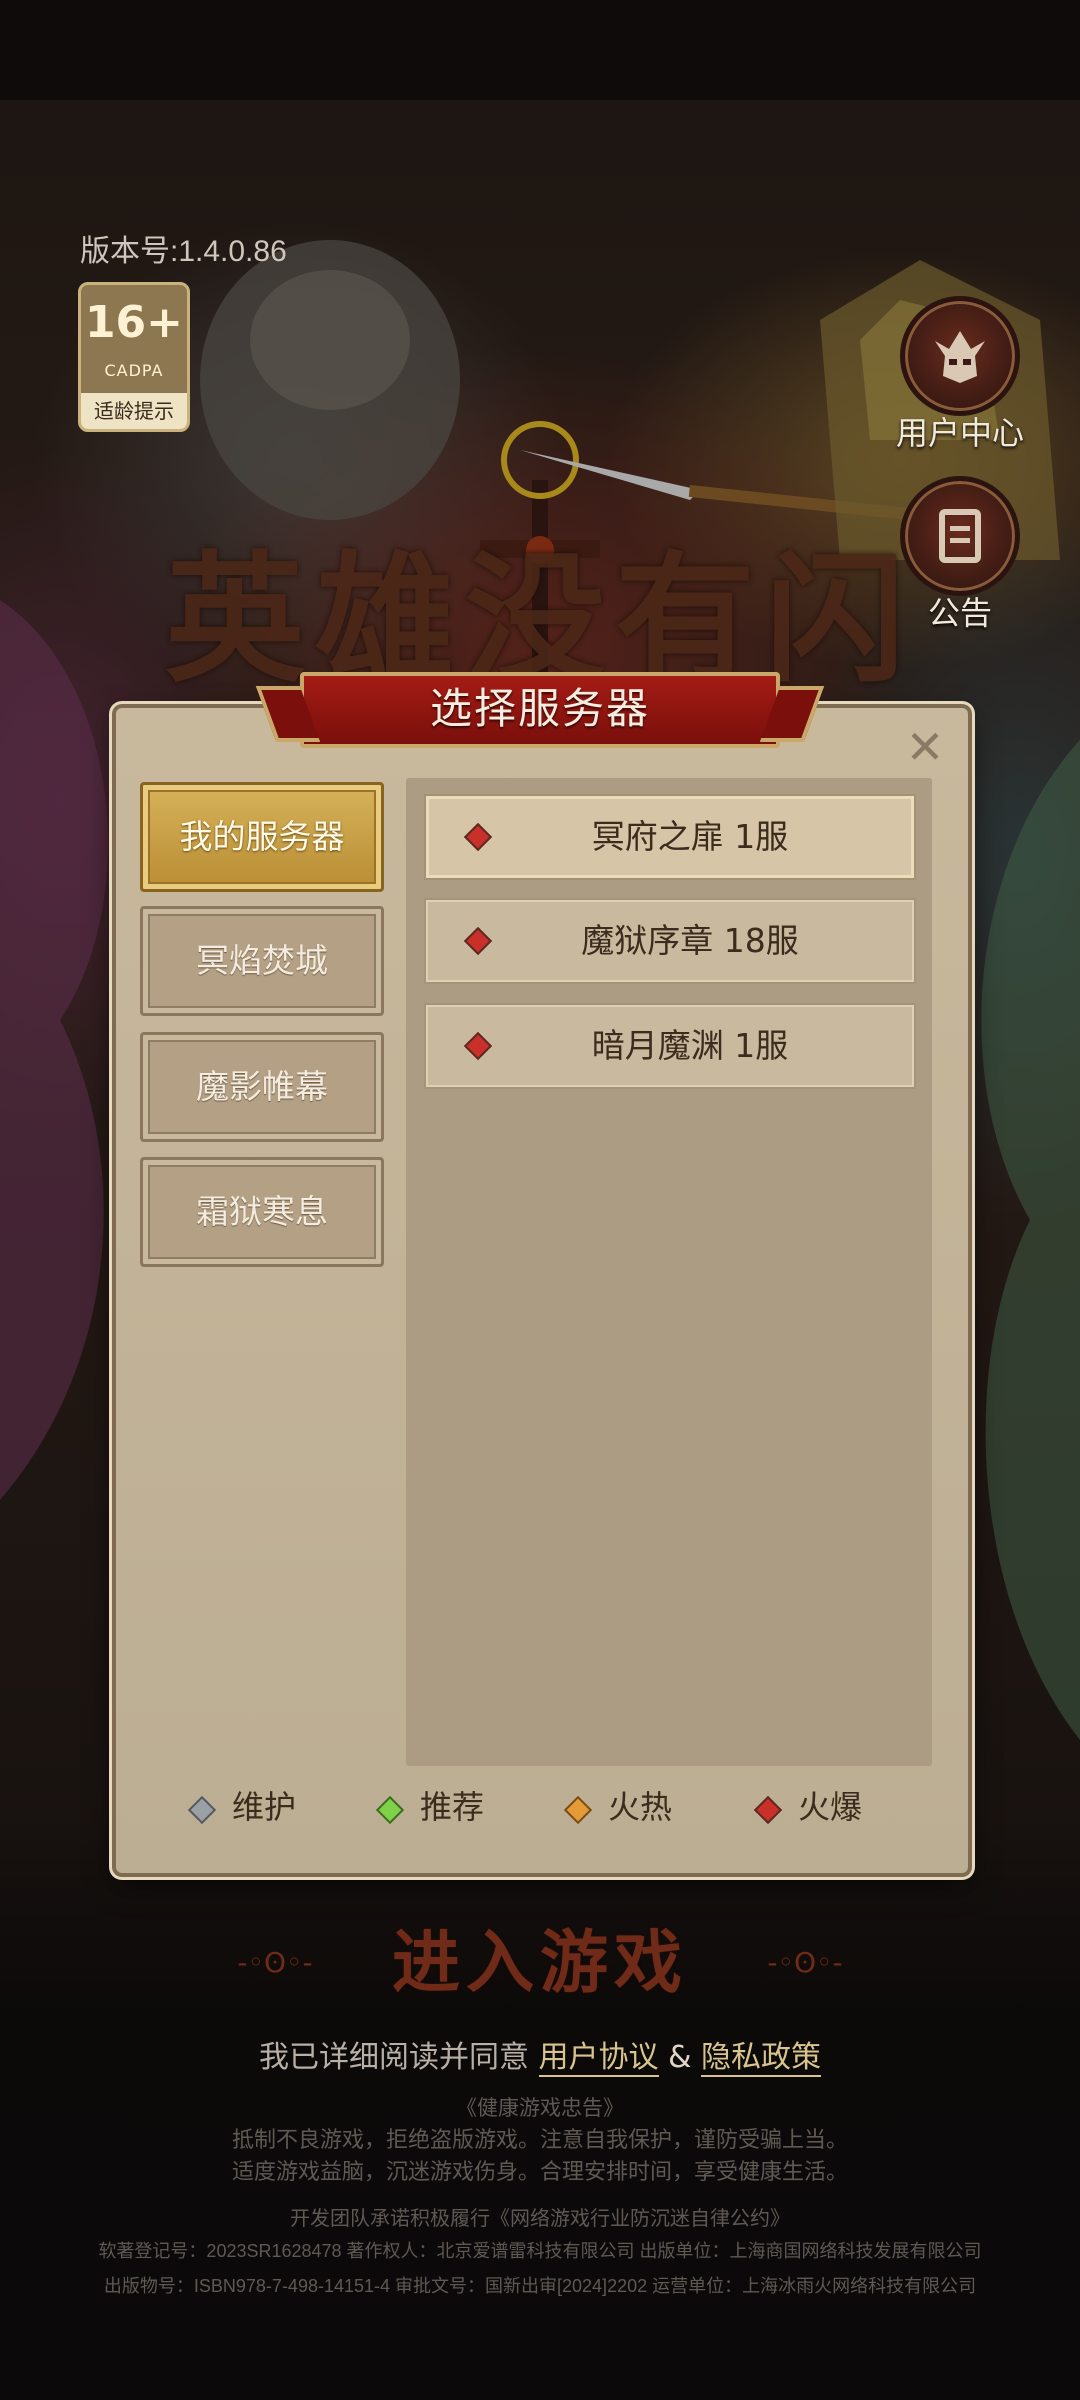 Image resolution: width=1080 pixels, height=2400 pixels. I want to click on server-row: 暗月魔渊 1服, so click(670, 1046).